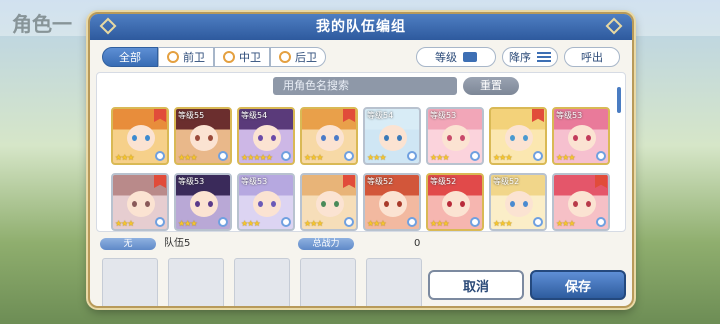  I want to click on tab-middle: 中卫, so click(242, 57).